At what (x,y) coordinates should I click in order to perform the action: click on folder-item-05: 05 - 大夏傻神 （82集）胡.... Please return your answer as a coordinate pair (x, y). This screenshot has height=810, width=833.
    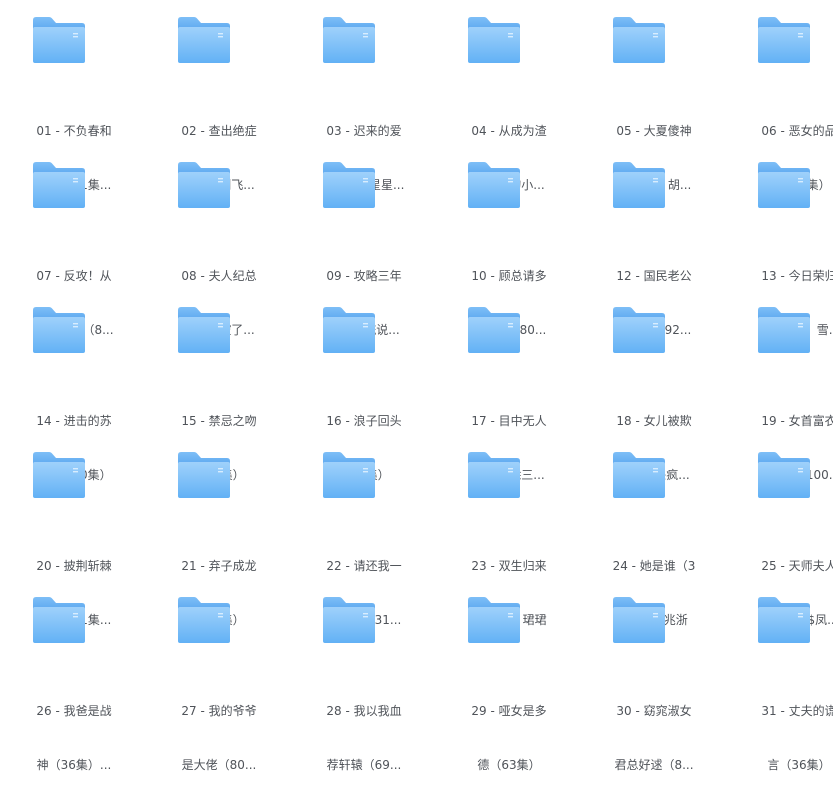
    Looking at the image, I should click on (657, 96).